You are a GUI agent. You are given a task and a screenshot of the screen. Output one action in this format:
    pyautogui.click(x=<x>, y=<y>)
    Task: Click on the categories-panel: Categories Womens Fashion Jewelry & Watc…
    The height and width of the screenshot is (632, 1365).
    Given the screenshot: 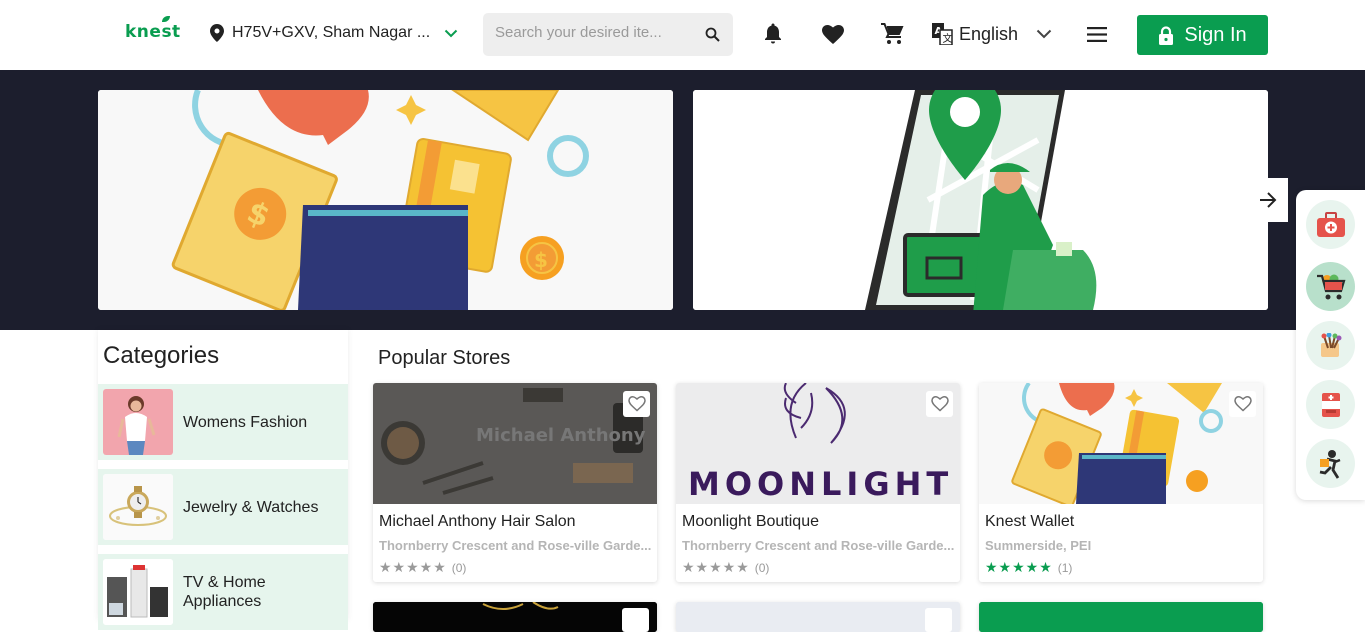 What is the action you would take?
    pyautogui.click(x=223, y=480)
    